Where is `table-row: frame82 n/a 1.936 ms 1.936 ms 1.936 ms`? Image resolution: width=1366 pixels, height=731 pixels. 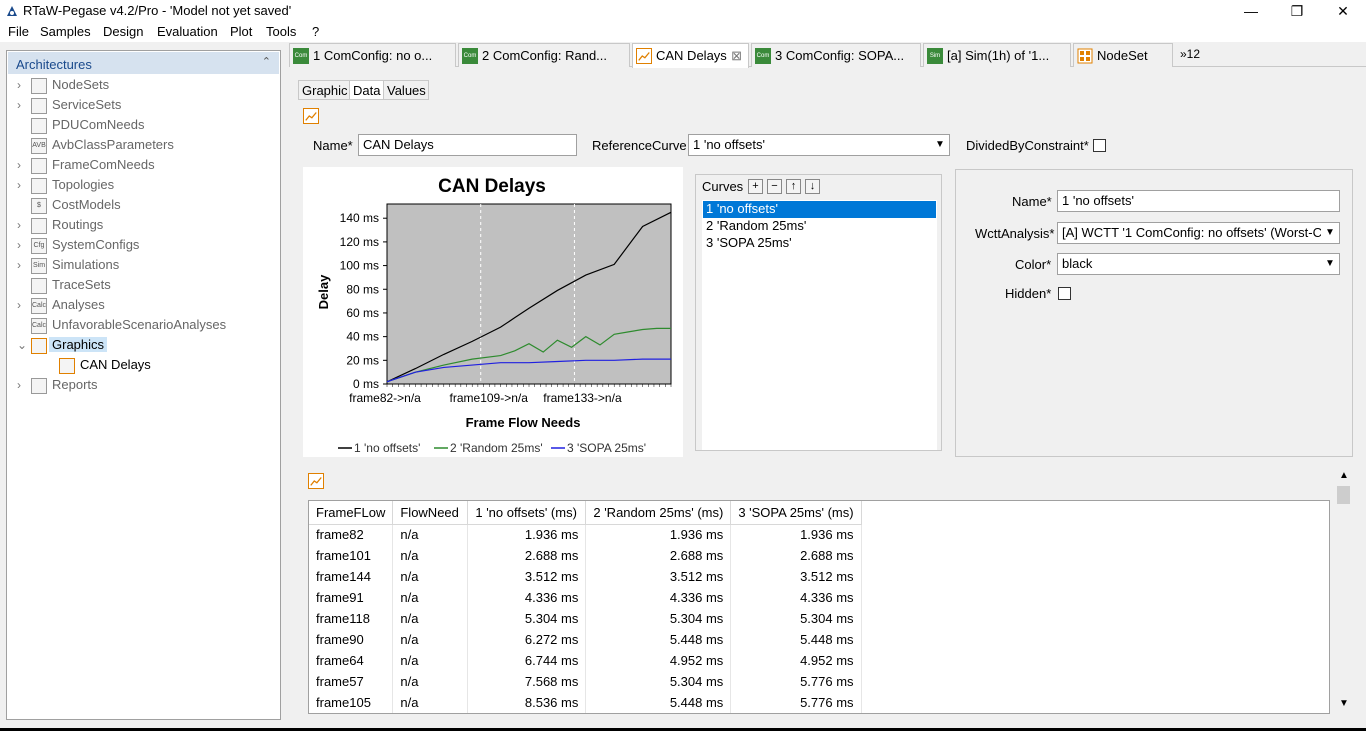
table-row: frame82 n/a 1.936 ms 1.936 ms 1.936 ms is located at coordinates (585, 534).